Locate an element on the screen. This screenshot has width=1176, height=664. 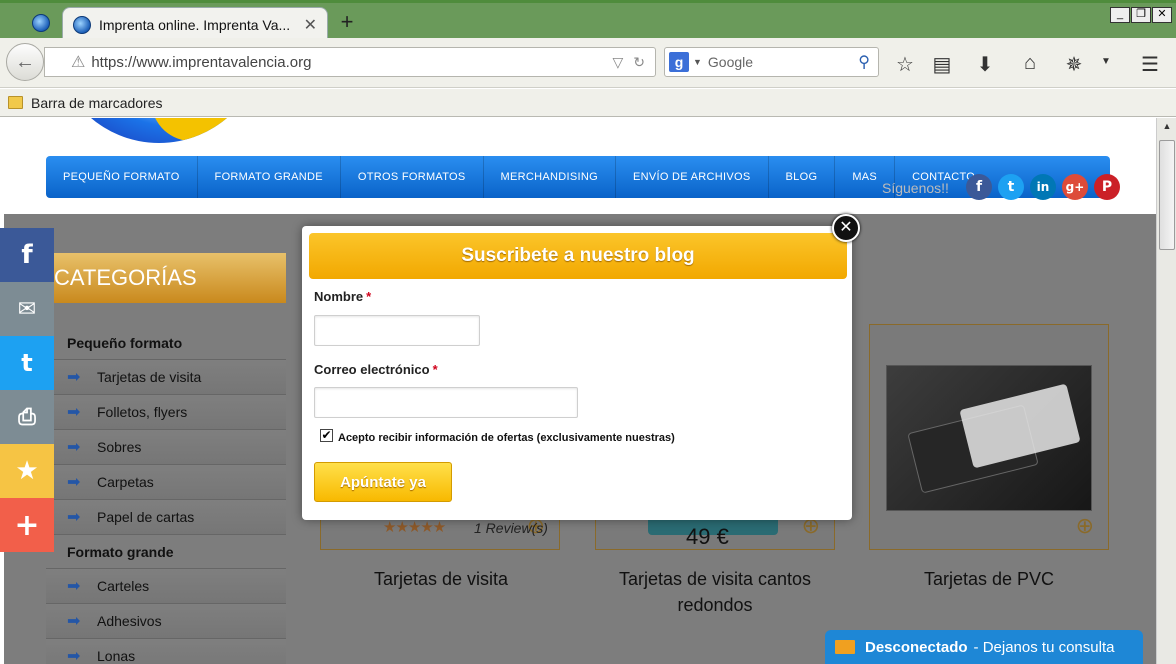
product-name: Tarjetas de PVC is located at coordinates (989, 579).